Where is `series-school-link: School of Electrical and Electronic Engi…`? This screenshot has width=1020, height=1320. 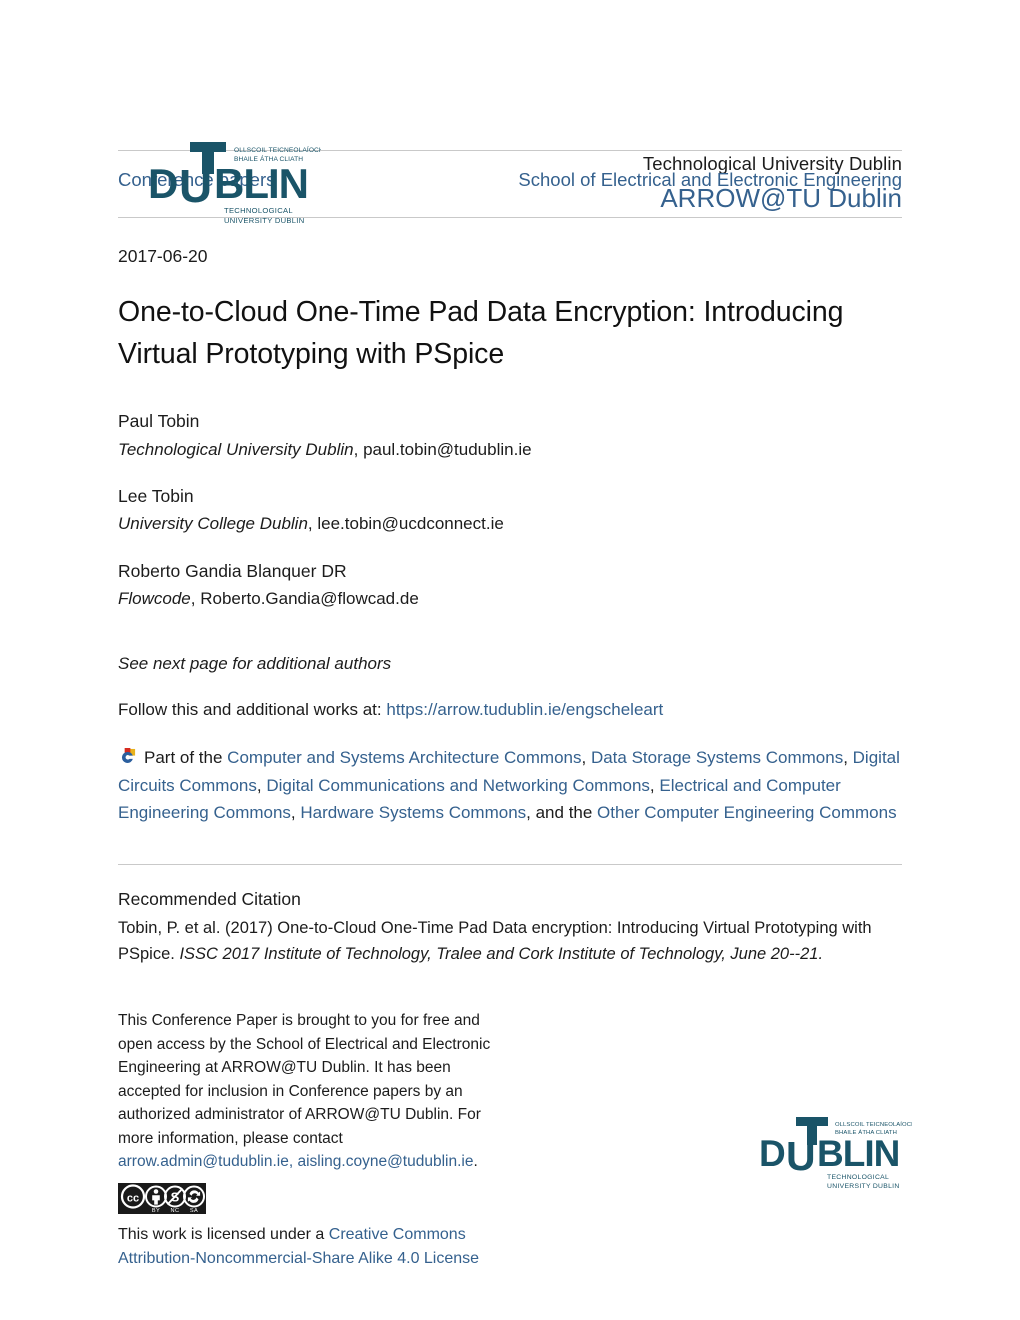
series-school-link: School of Electrical and Electronic Engi… is located at coordinates (710, 180).